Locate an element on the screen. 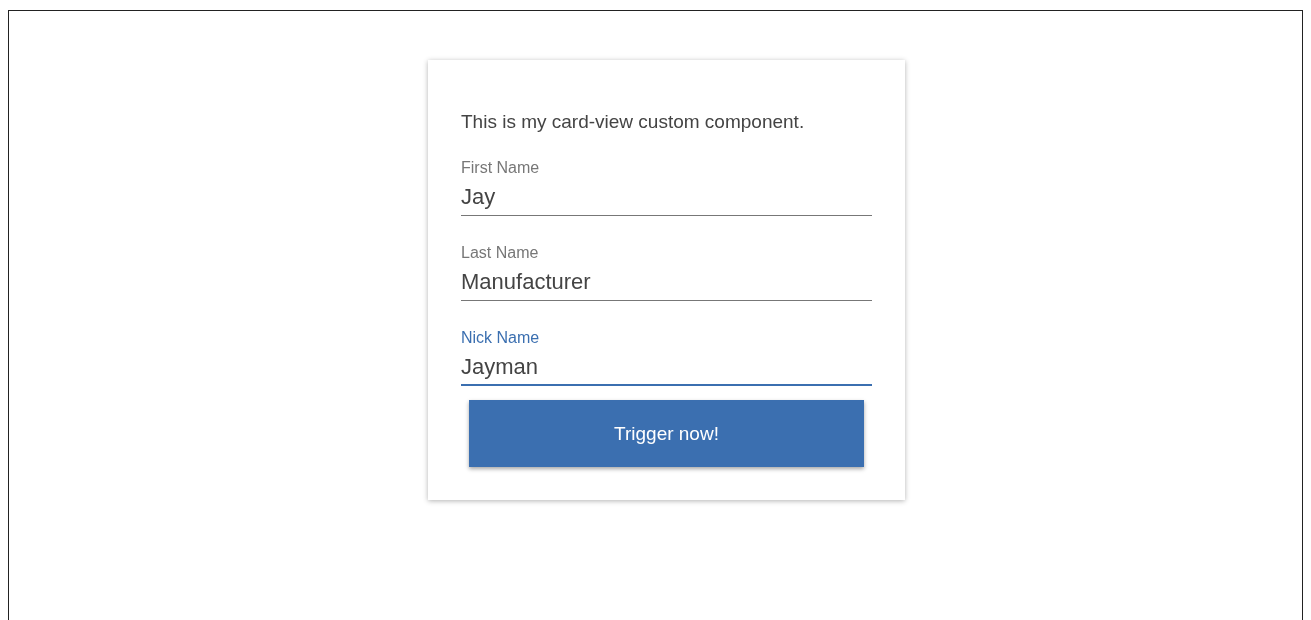 This screenshot has height=620, width=1311. text-field: Manufacturer is located at coordinates (666, 284).